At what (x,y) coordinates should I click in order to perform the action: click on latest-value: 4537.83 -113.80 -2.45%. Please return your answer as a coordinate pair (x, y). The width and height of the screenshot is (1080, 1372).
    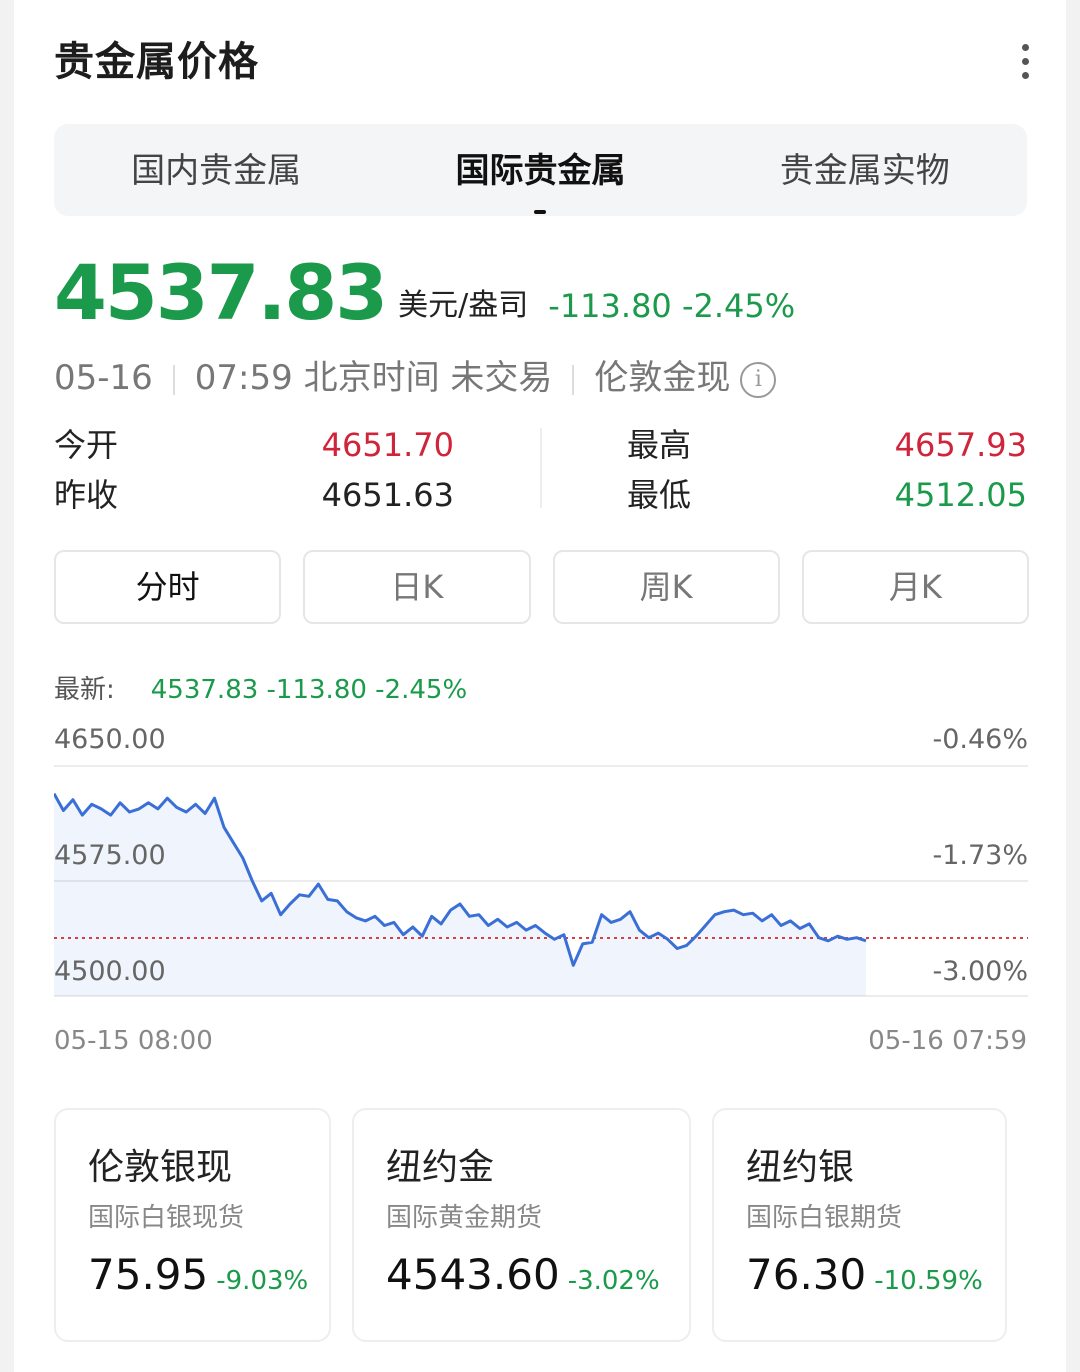
    Looking at the image, I should click on (309, 690).